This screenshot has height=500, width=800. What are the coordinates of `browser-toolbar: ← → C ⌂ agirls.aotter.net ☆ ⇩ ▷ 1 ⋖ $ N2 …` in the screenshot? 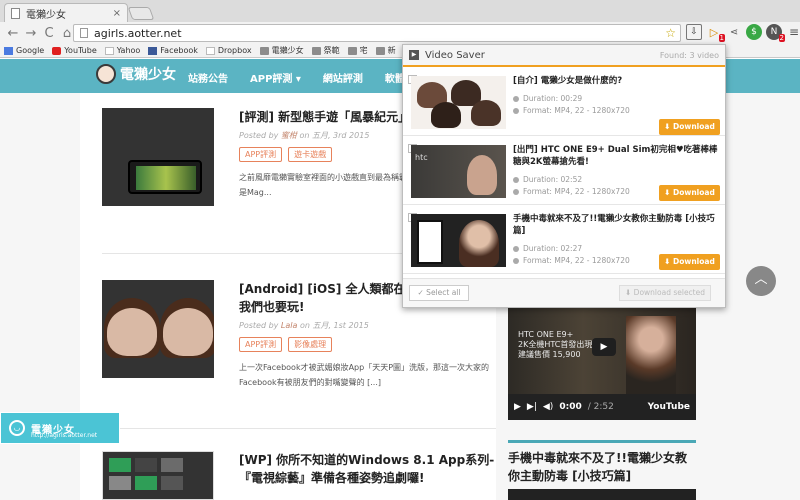 It's located at (400, 33).